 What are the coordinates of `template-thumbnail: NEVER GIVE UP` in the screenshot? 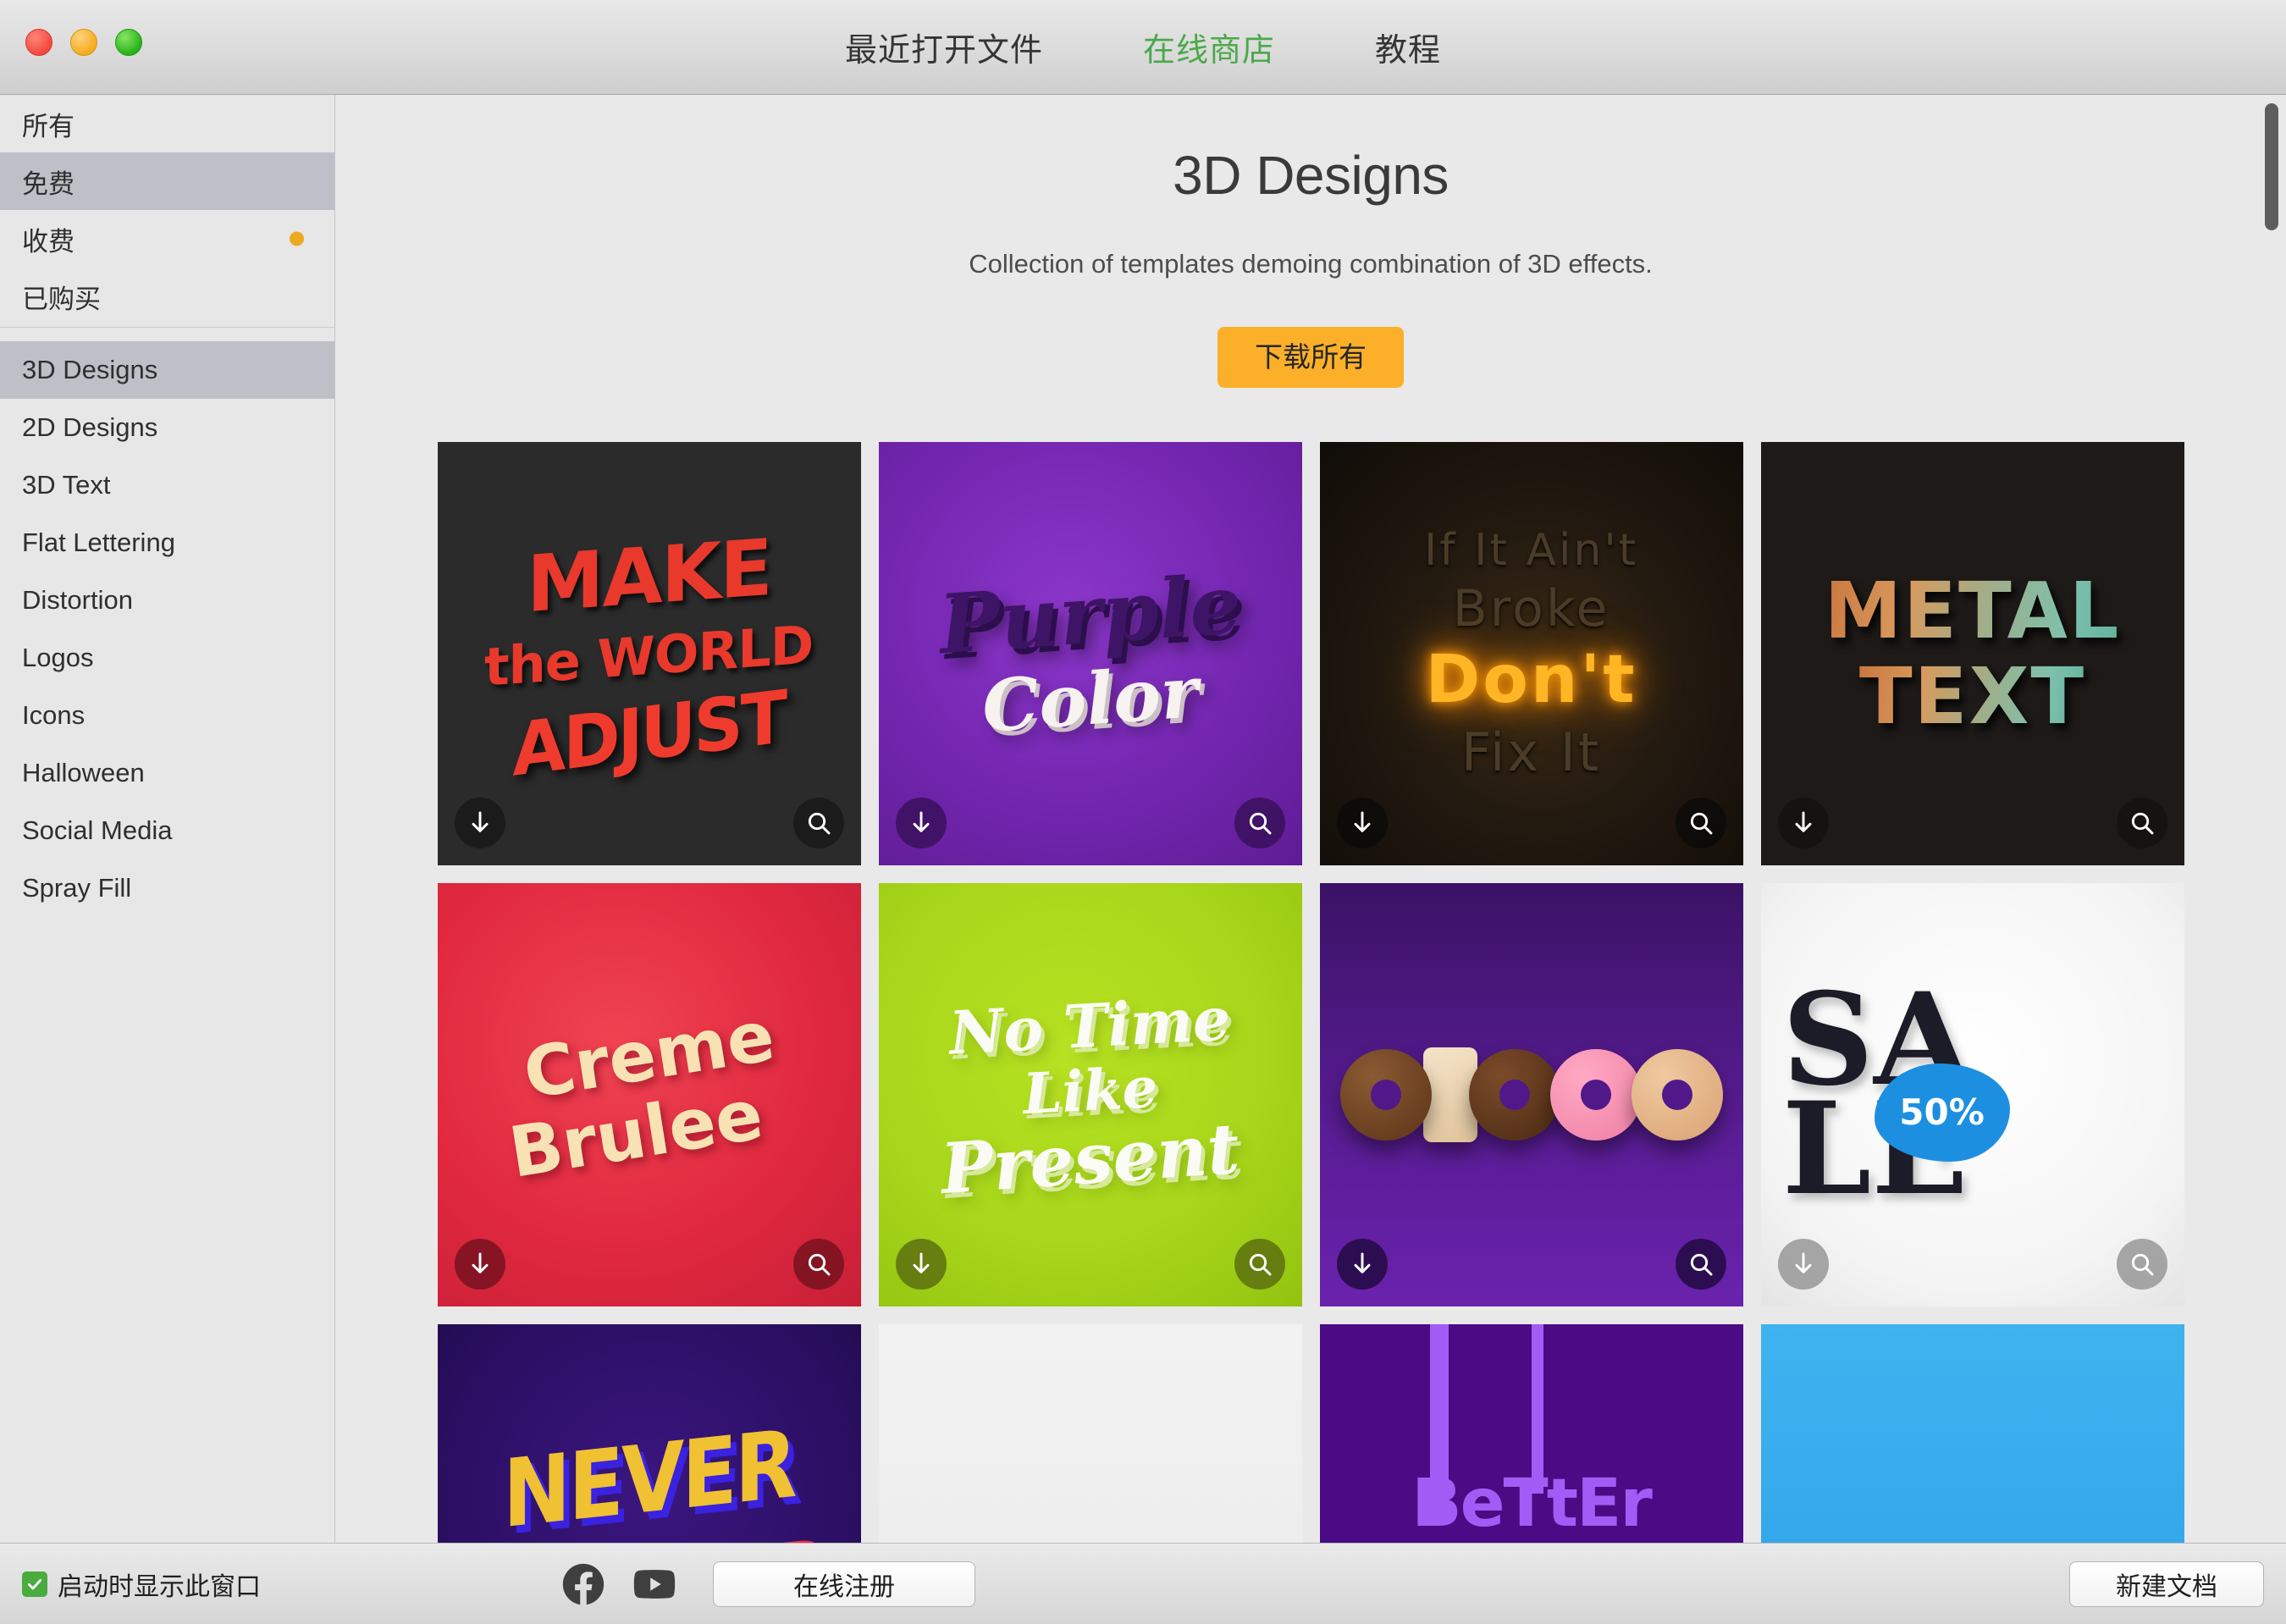 It's located at (649, 1433).